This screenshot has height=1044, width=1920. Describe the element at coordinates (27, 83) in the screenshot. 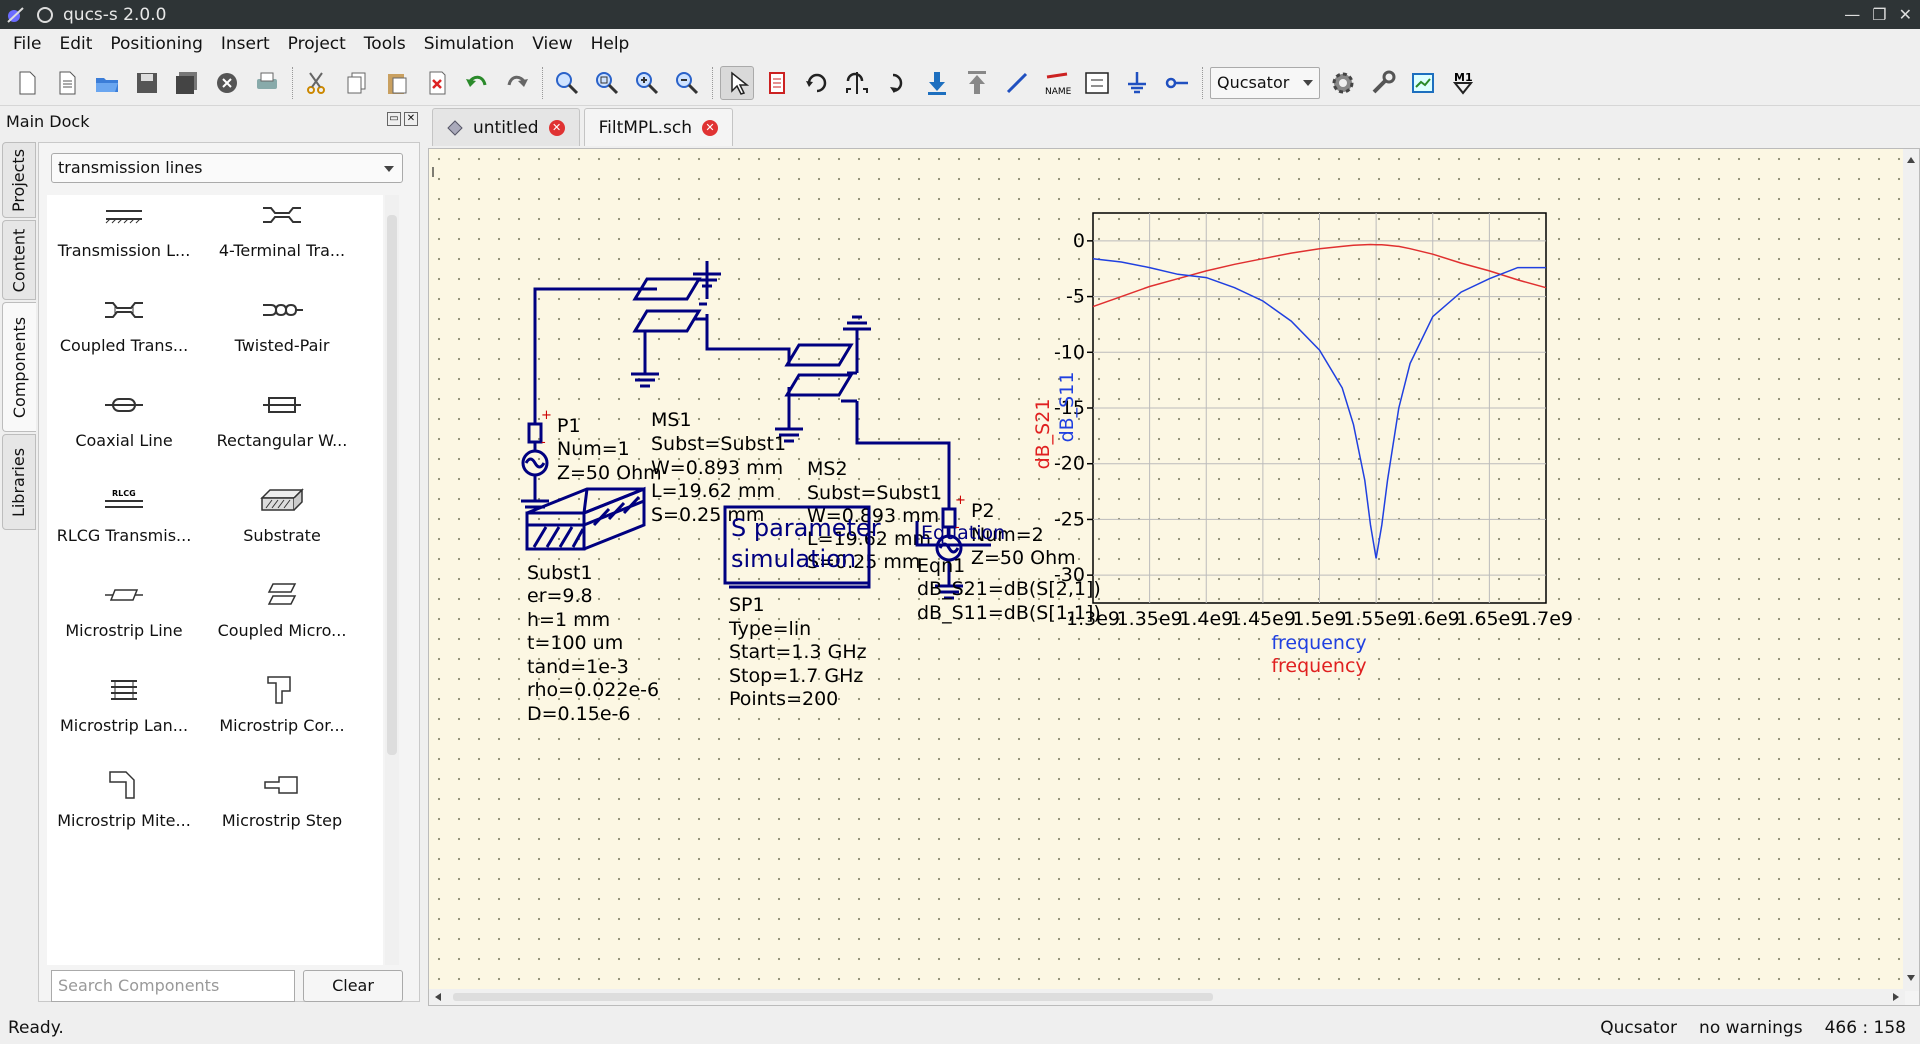

I see `new-file-icon` at that location.